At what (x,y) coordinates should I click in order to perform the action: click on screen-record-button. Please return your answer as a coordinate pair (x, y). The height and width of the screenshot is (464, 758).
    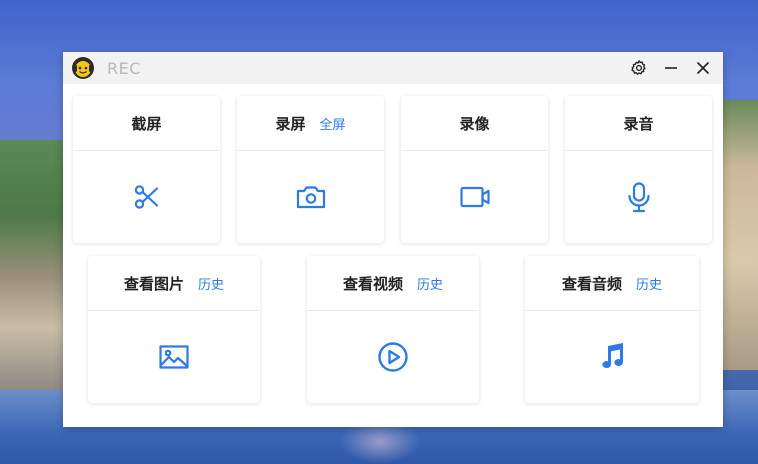
    Looking at the image, I should click on (310, 196).